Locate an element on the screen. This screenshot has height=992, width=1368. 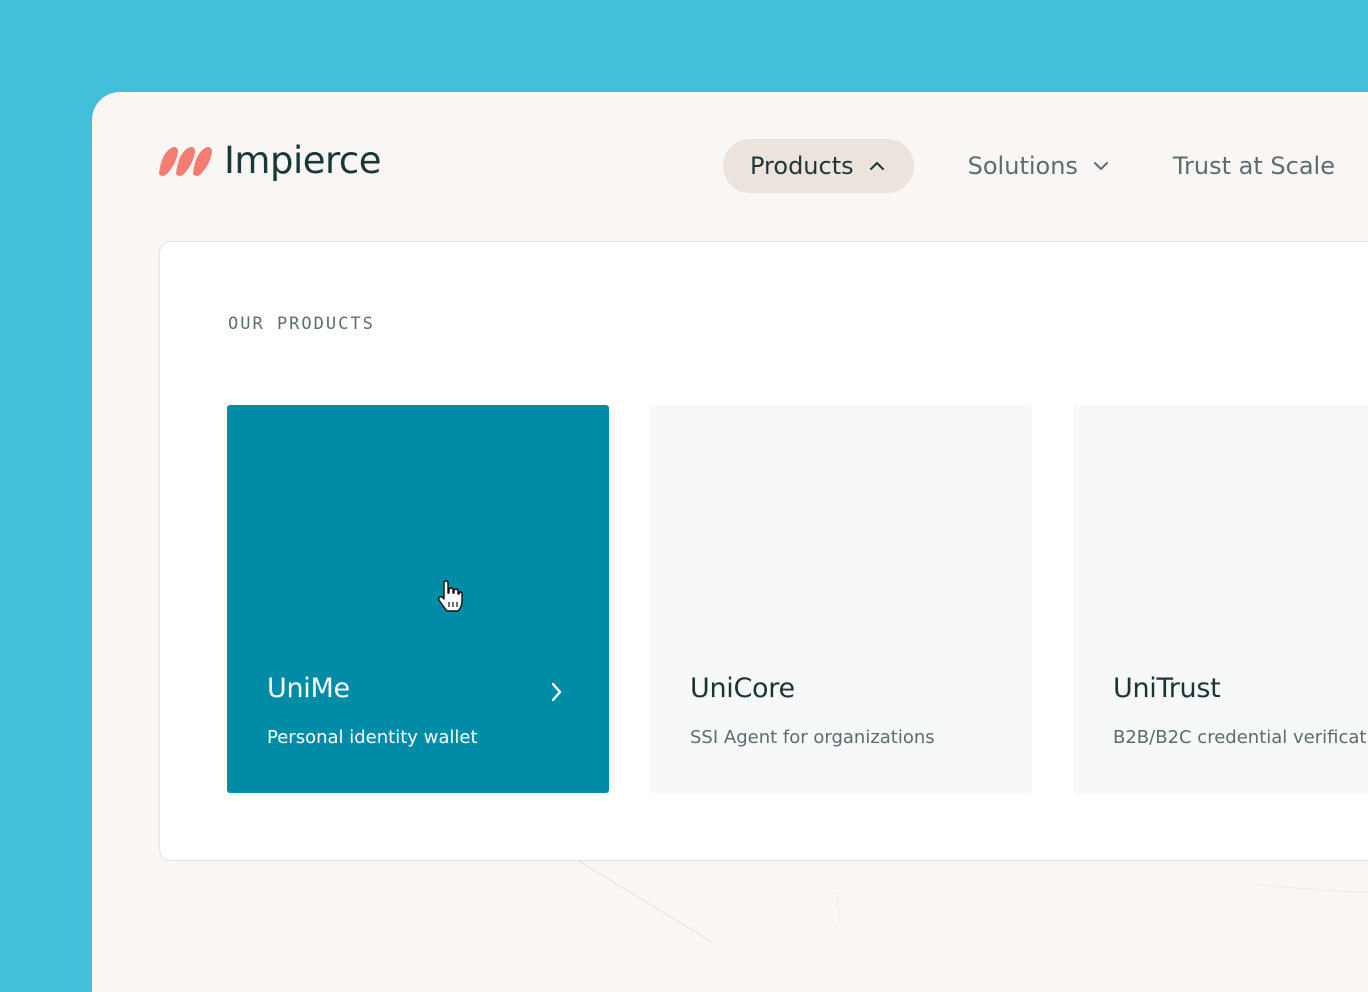
card-title: UniCore is located at coordinates (742, 688).